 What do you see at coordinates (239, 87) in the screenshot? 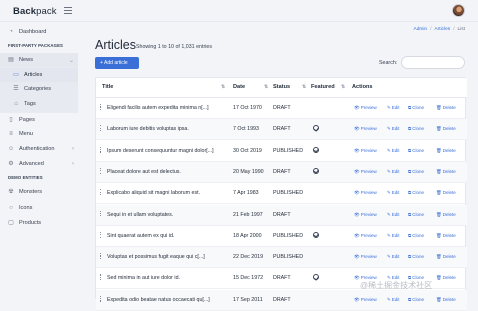
I see `column-date: Date` at bounding box center [239, 87].